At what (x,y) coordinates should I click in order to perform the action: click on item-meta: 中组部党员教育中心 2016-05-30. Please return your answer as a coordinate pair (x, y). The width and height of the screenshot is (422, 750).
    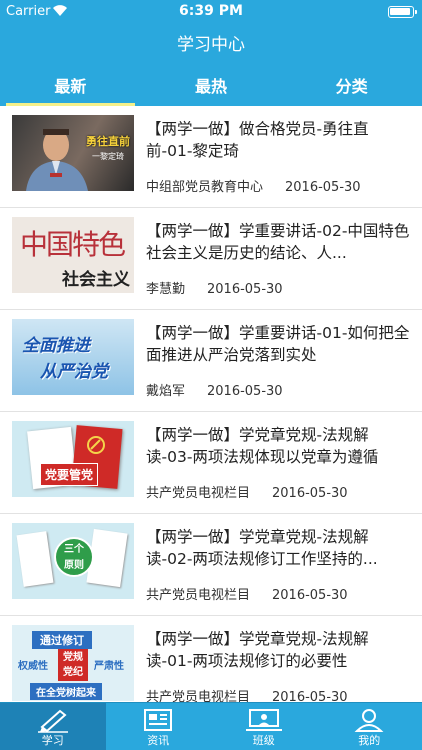
    Looking at the image, I should click on (253, 185).